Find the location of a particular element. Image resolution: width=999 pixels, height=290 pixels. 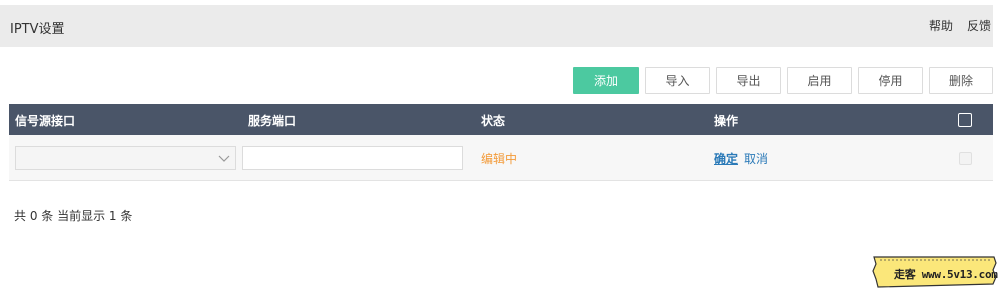

enable-button: 启用 is located at coordinates (819, 80).